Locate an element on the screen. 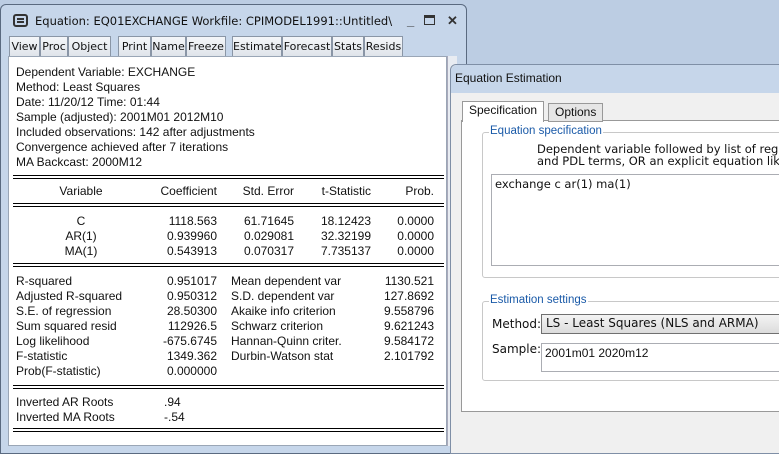 This screenshot has height=454, width=779. header-line: Method: Least Squares is located at coordinates (78, 87).